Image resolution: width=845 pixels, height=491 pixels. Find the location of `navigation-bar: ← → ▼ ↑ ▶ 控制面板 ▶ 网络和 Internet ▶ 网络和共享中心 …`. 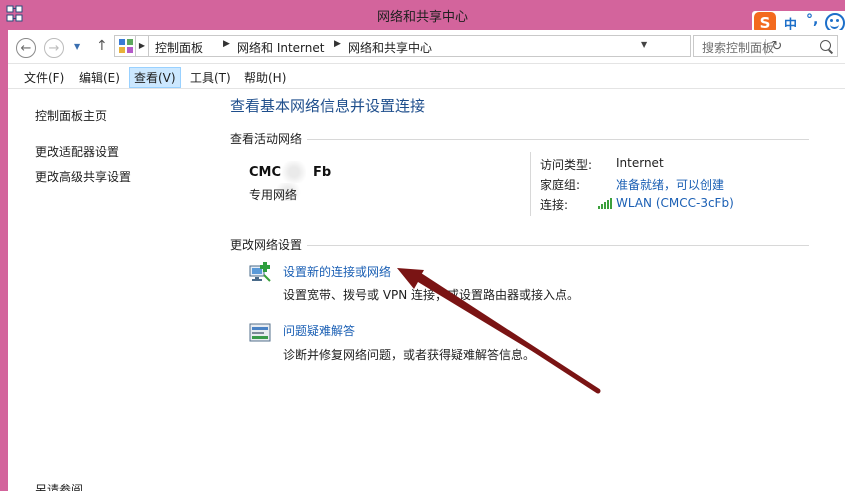

navigation-bar: ← → ▼ ↑ ▶ 控制面板 ▶ 网络和 Internet ▶ 网络和共享中心 … is located at coordinates (426, 46).